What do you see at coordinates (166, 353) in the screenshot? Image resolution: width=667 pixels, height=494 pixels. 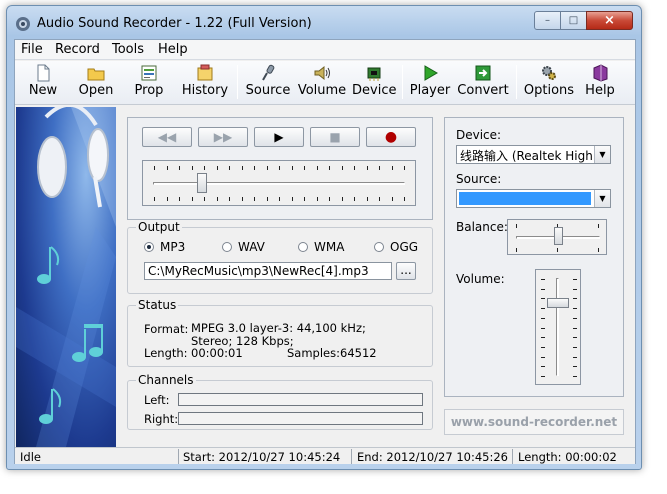 I see `length-label: Length:` at bounding box center [166, 353].